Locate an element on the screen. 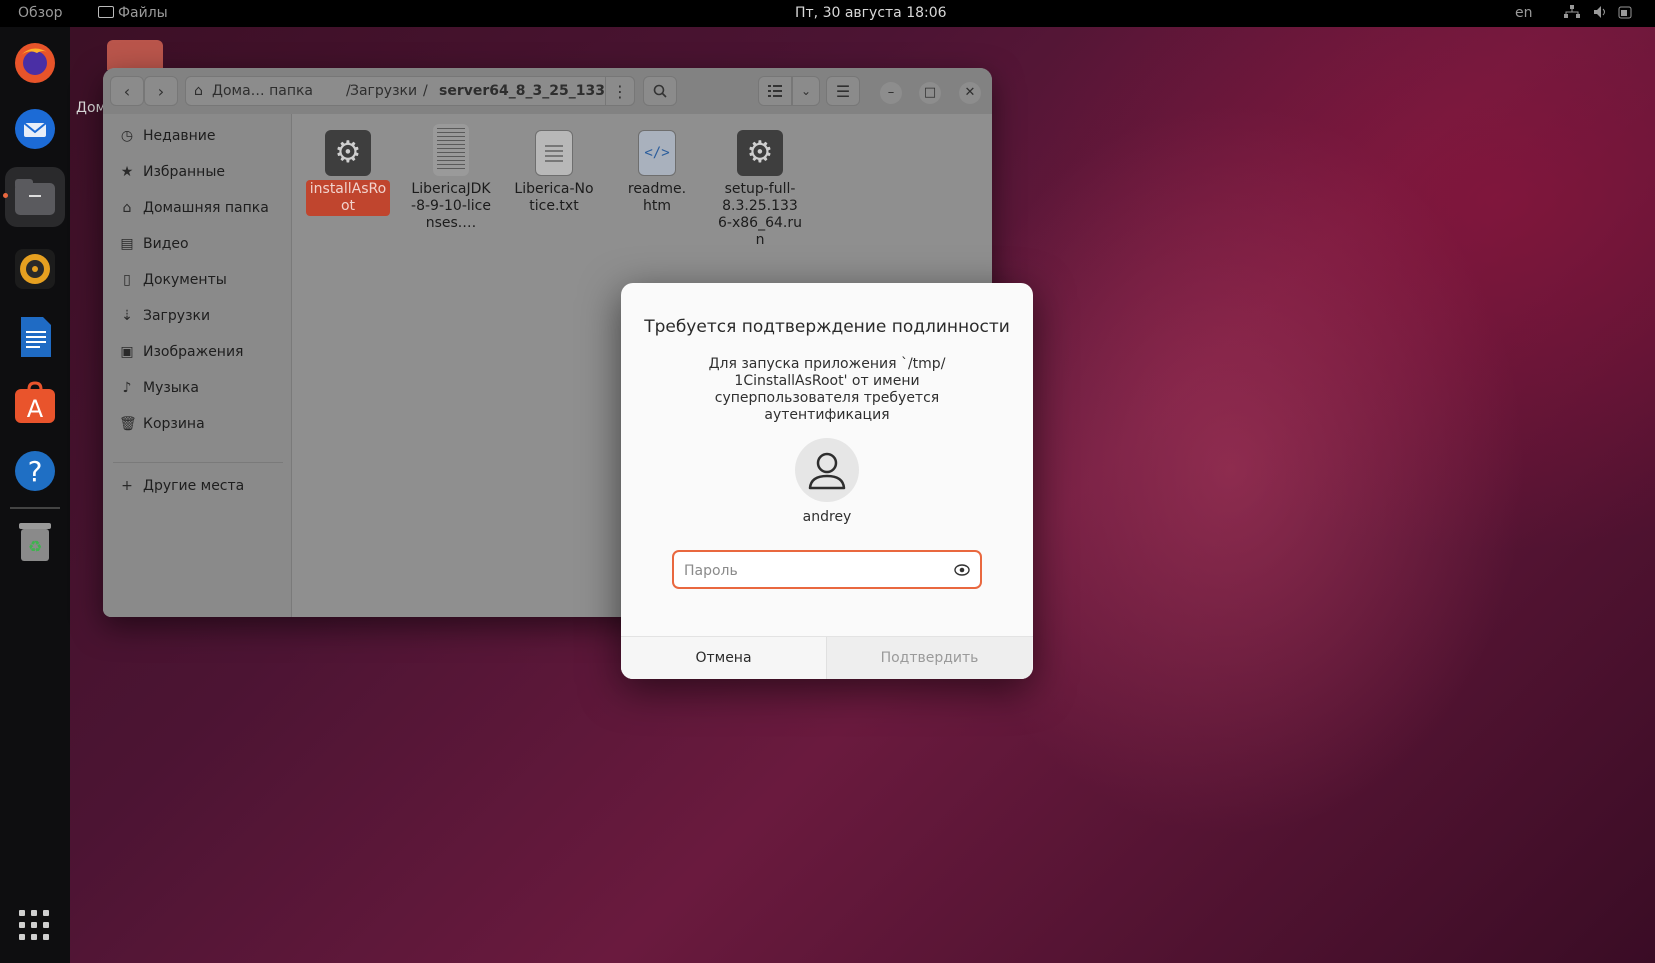 The height and width of the screenshot is (963, 1655). back-button: ‹ is located at coordinates (127, 91).